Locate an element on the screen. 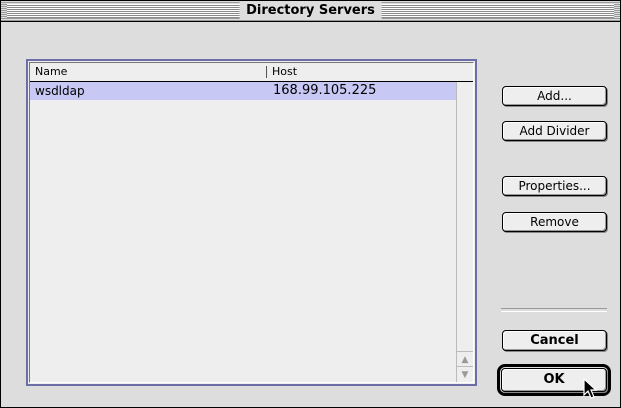  cancel-button: Cancel is located at coordinates (554, 340).